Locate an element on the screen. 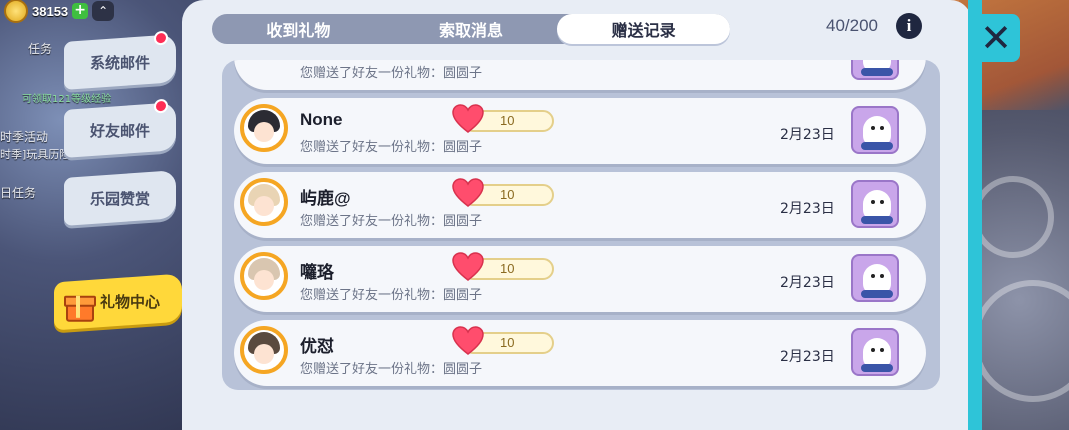 This screenshot has height=430, width=1069. tab-system-mail-label: 系统邮件 is located at coordinates (119, 62).